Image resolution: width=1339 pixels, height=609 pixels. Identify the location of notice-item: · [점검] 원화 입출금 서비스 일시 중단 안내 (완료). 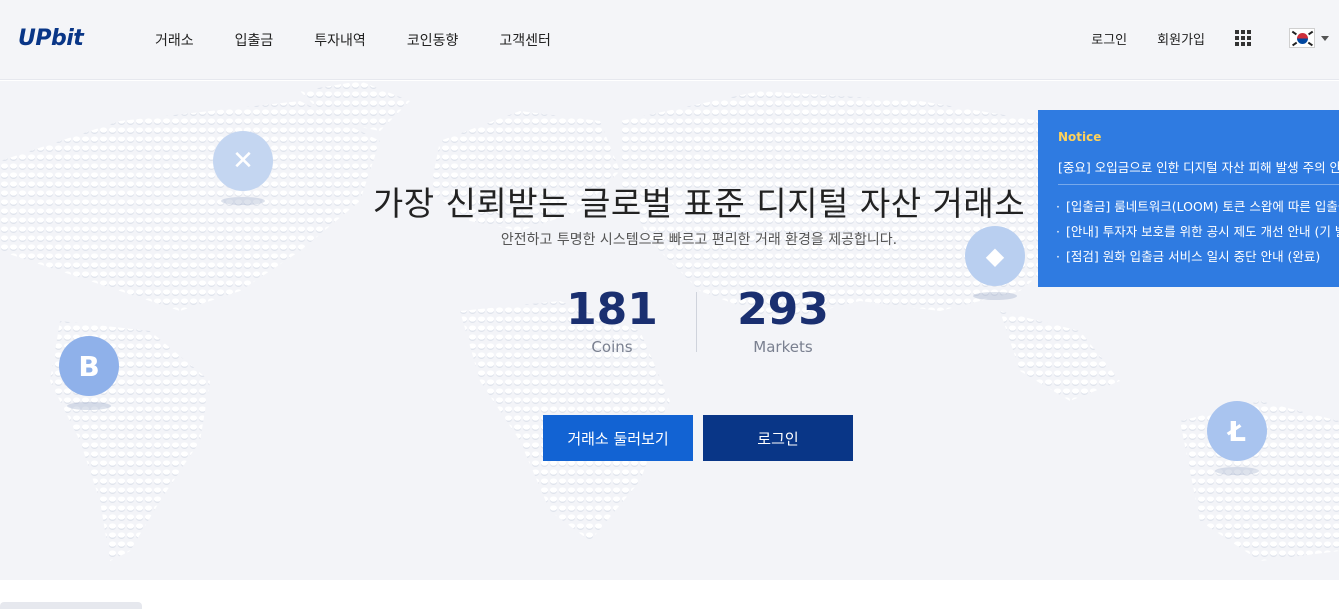
(1197, 255).